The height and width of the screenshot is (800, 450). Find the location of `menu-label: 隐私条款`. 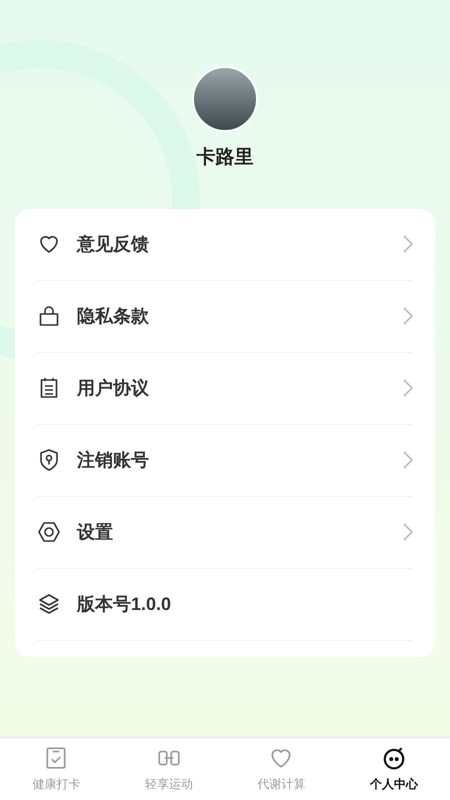

menu-label: 隐私条款 is located at coordinates (113, 316).